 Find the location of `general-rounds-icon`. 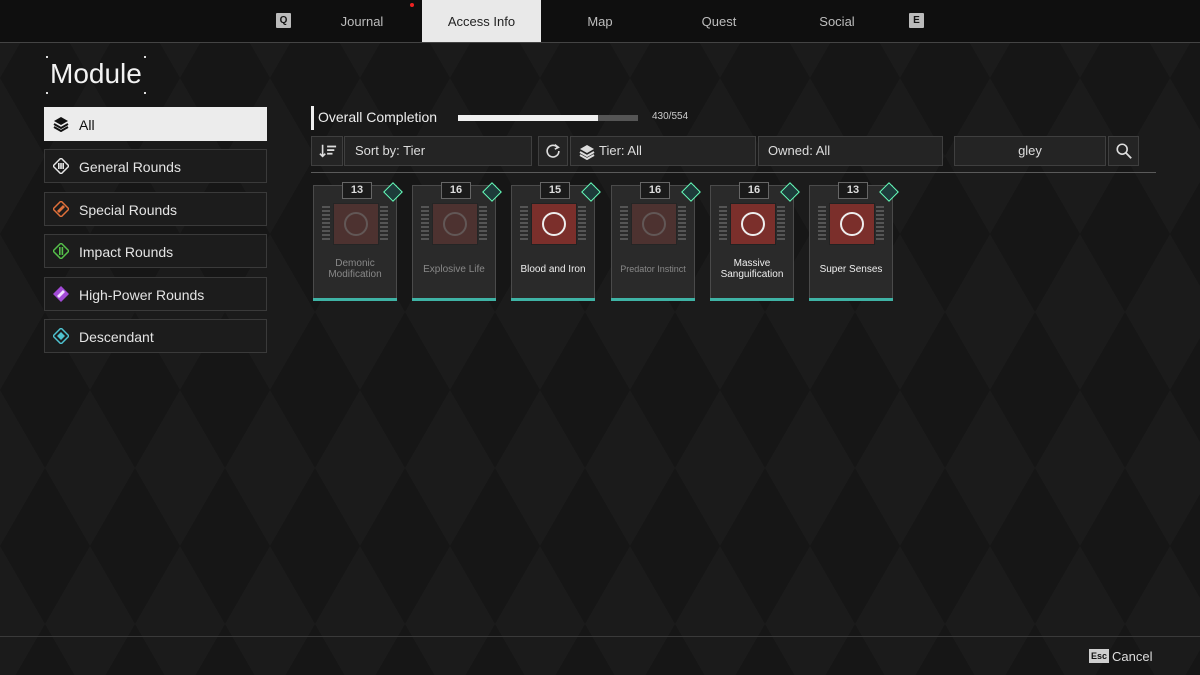

general-rounds-icon is located at coordinates (61, 166).